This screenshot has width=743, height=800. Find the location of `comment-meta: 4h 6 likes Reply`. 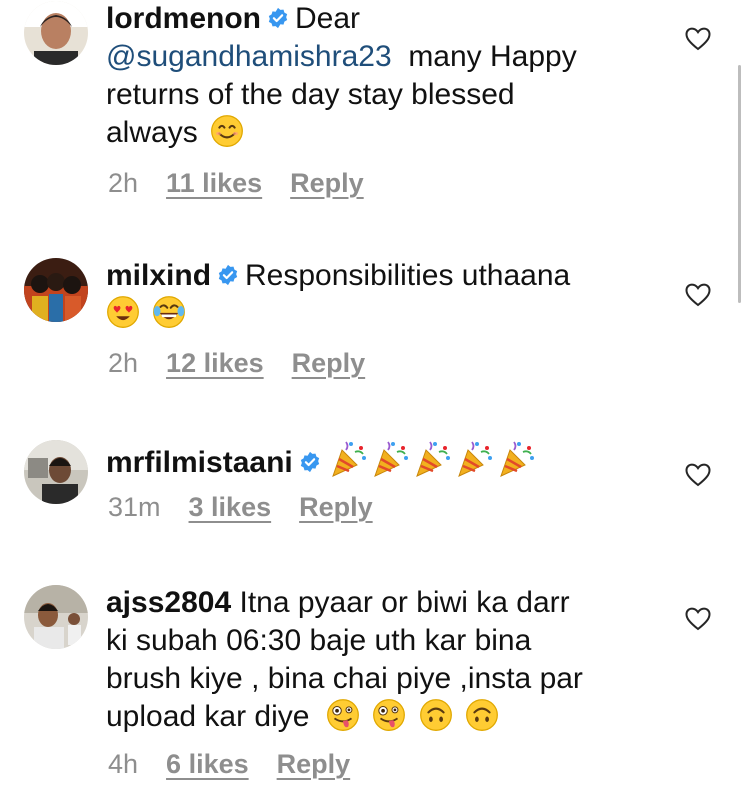

comment-meta: 4h 6 likes Reply is located at coordinates (243, 764).